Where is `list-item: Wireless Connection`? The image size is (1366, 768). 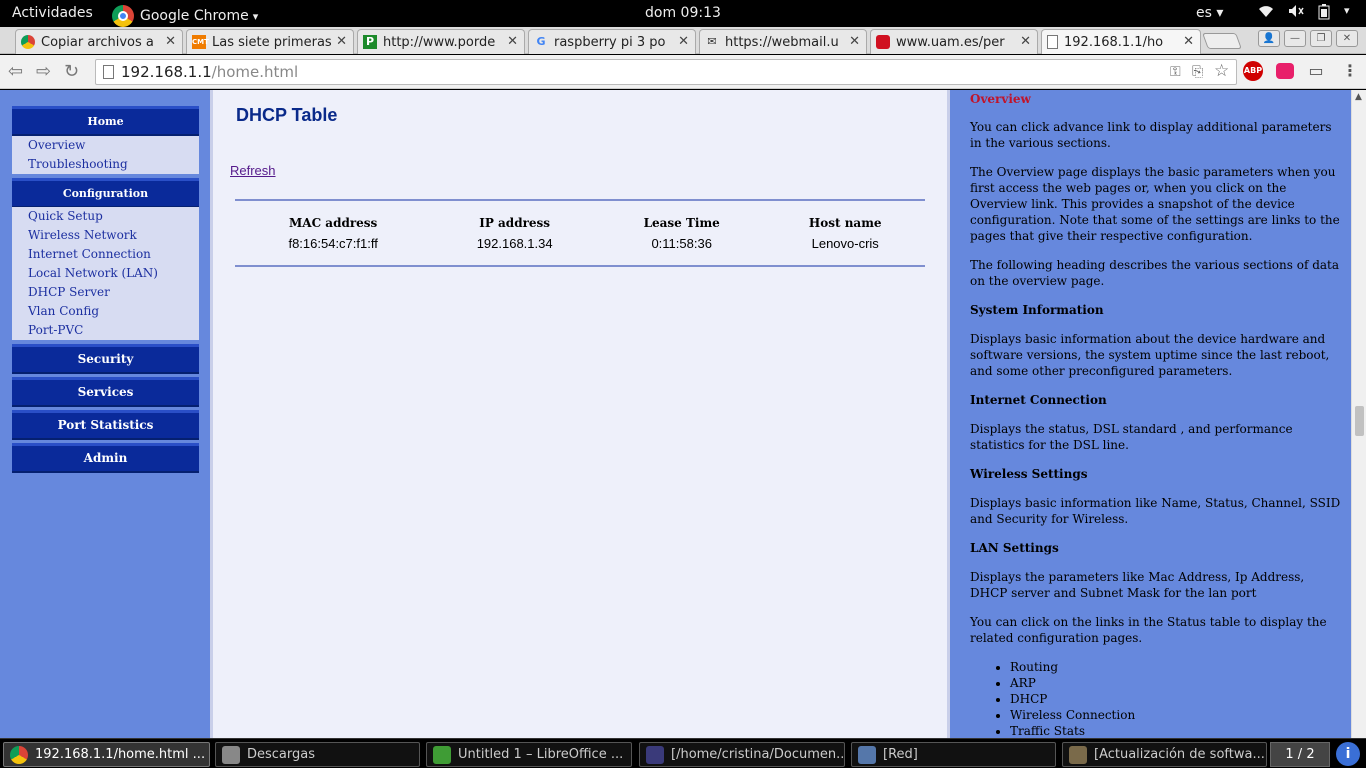 list-item: Wireless Connection is located at coordinates (1176, 715).